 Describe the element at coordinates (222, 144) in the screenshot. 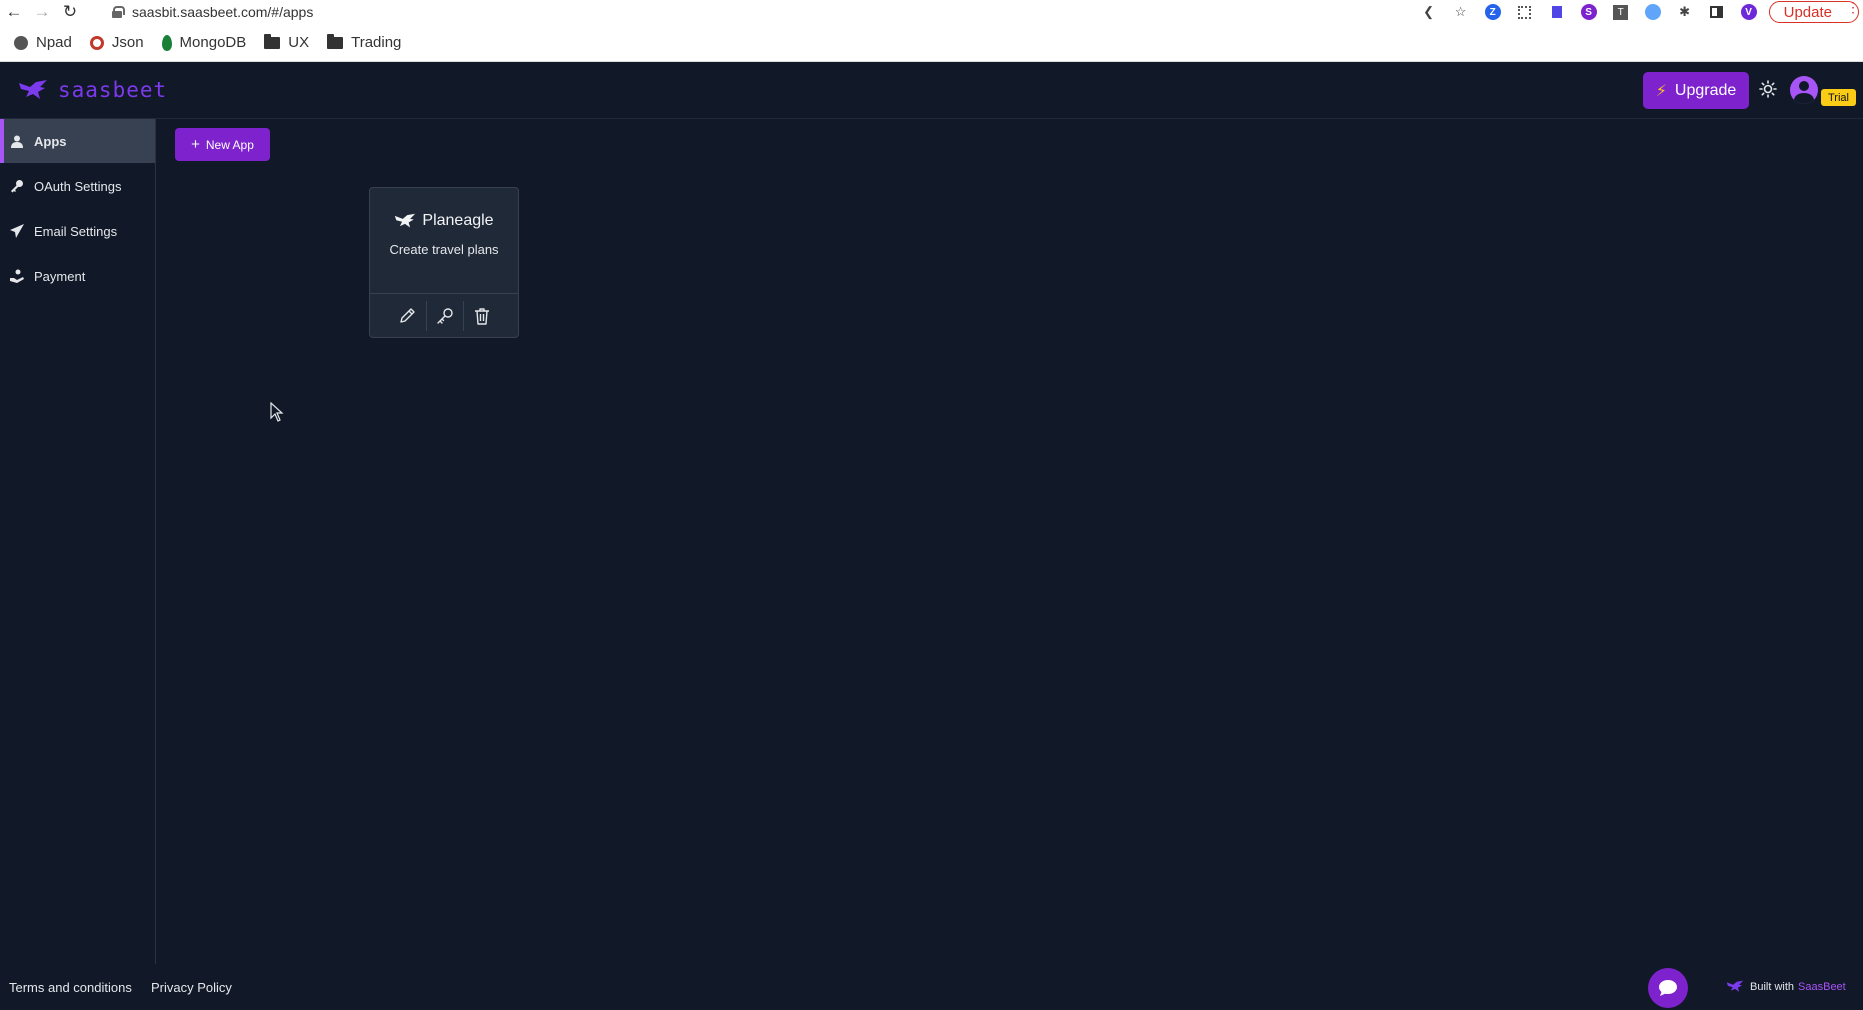

I see `new-app-button: + New App` at that location.